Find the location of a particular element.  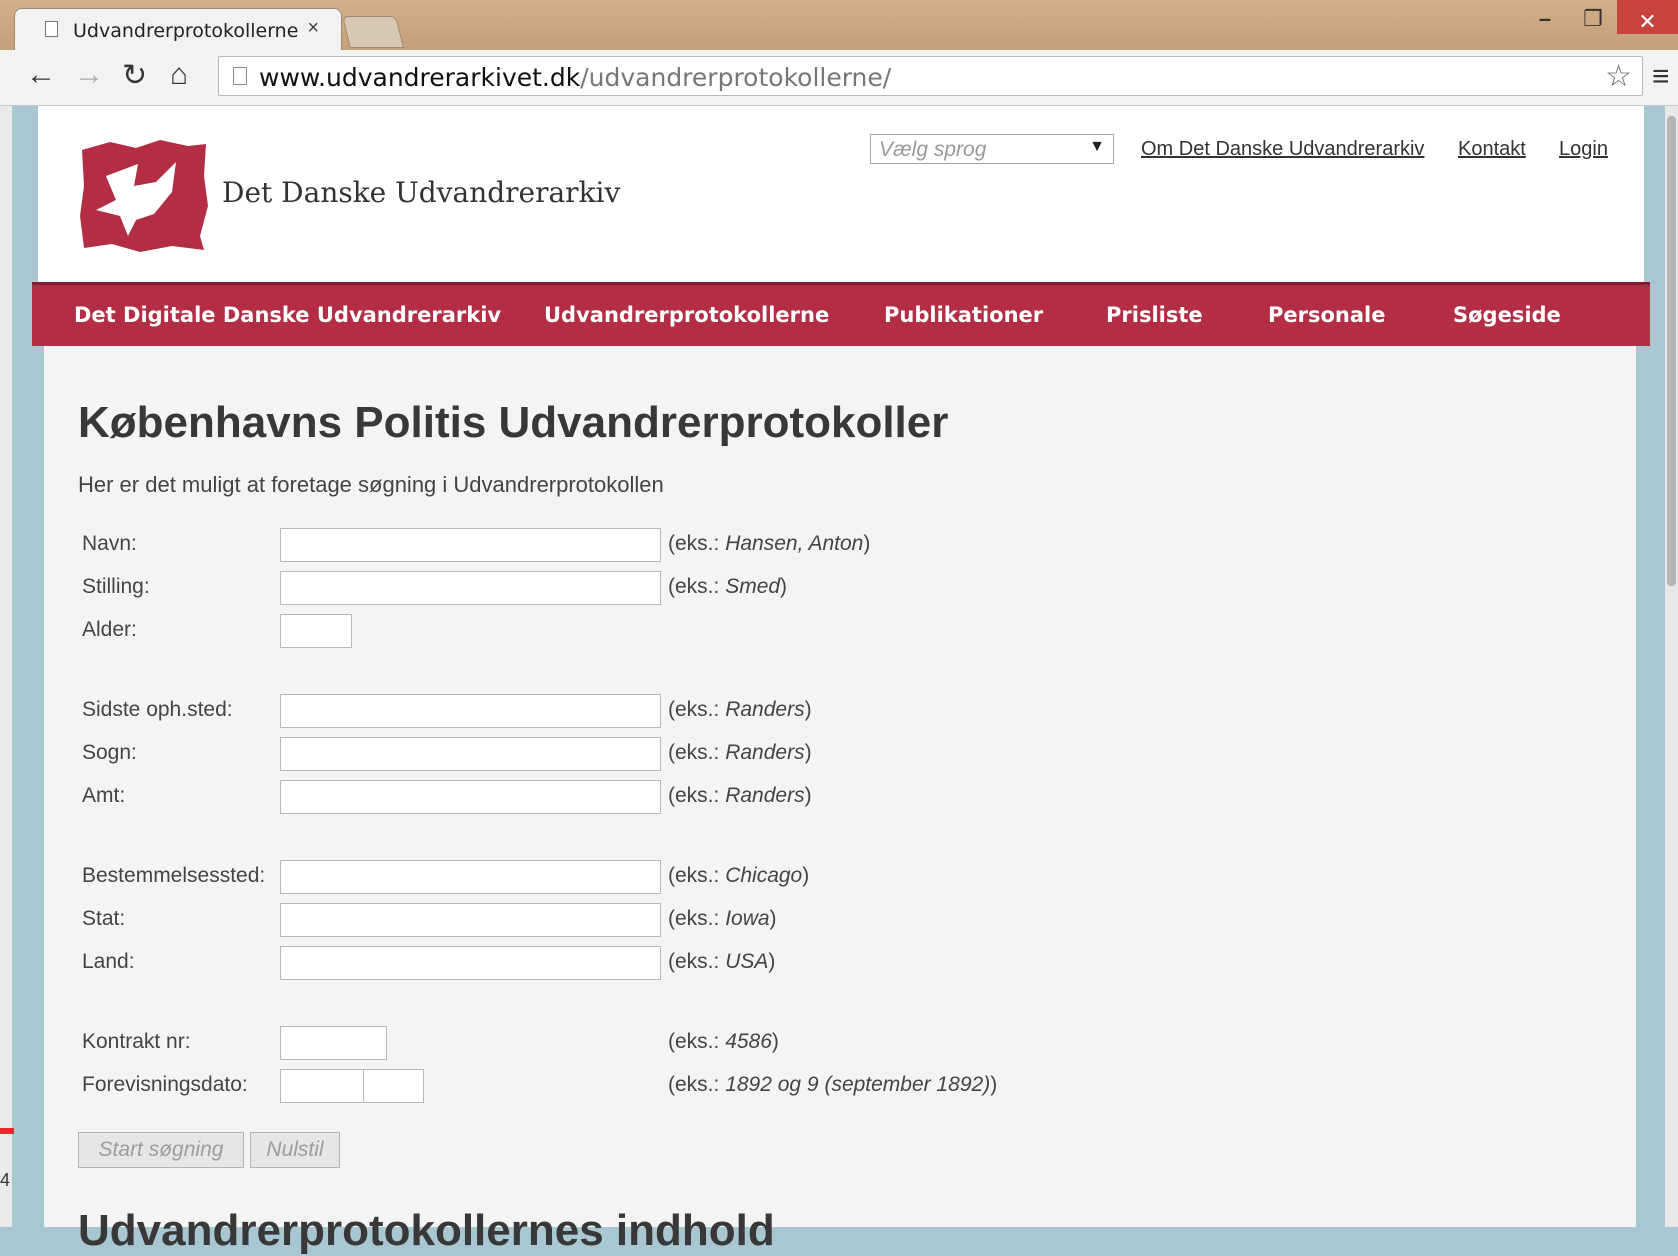

section-title: Udvandrerprotokollernes indhold is located at coordinates (426, 1230).